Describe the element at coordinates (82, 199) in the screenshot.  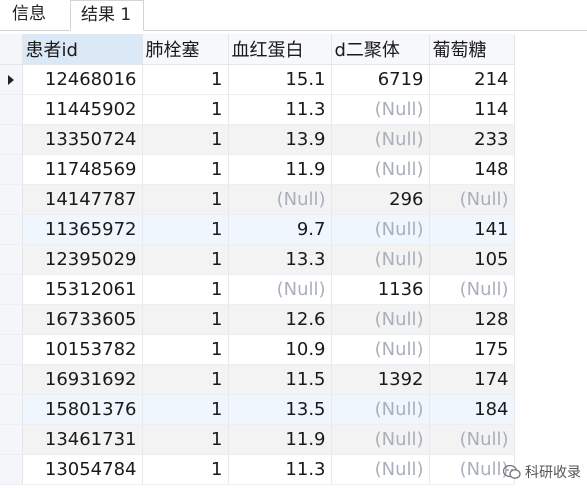
I see `cell-patient-id: 14147787` at that location.